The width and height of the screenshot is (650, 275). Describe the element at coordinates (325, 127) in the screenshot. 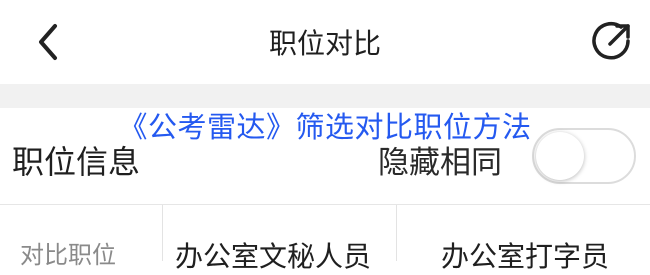

I see `overlay-caption: 《公考雷达》筛选对比职位方法` at that location.